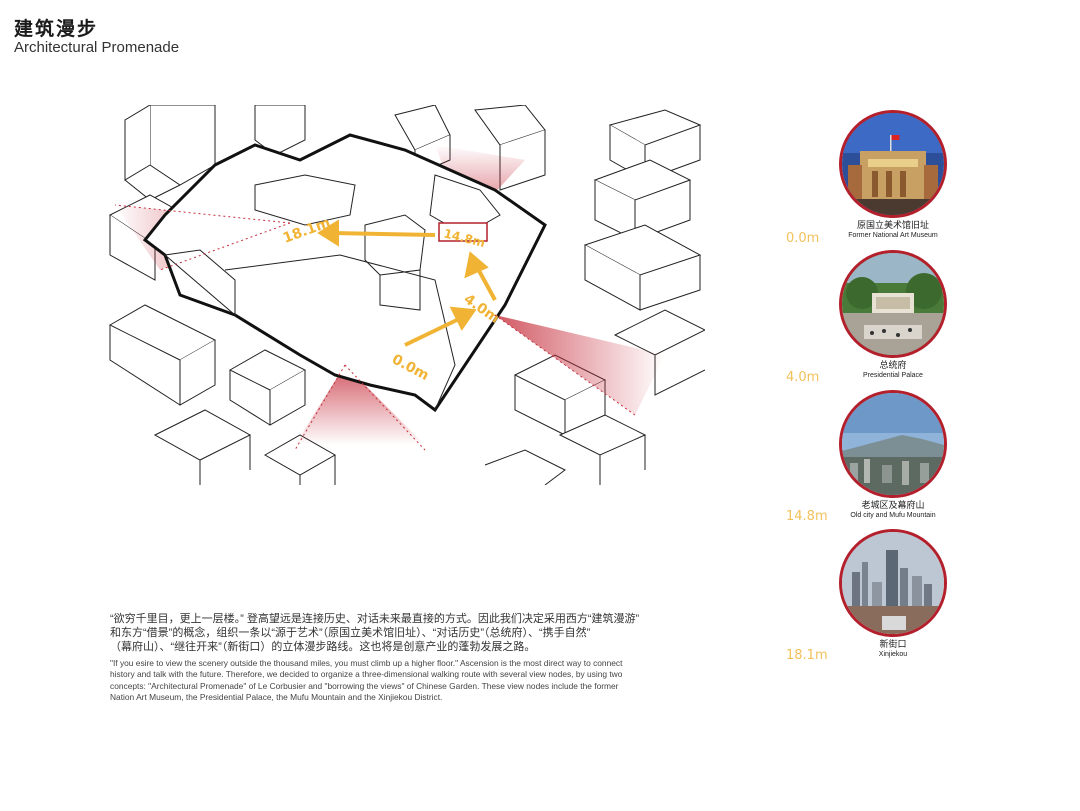 The image size is (1080, 811). I want to click on page-title-cn: 建筑漫步, so click(56, 29).